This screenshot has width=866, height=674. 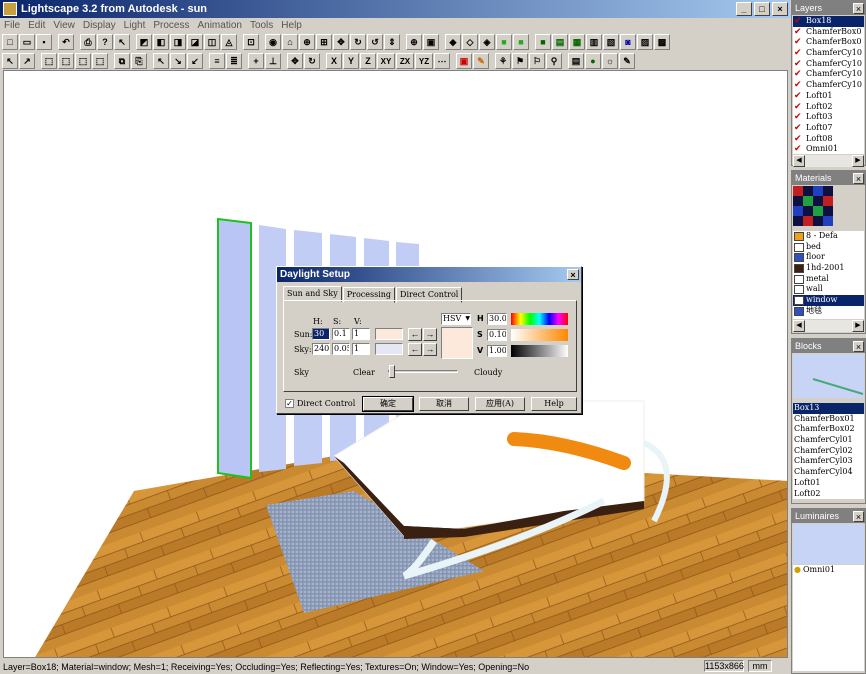 I want to click on v-value-field: 1.00, so click(x=497, y=351).